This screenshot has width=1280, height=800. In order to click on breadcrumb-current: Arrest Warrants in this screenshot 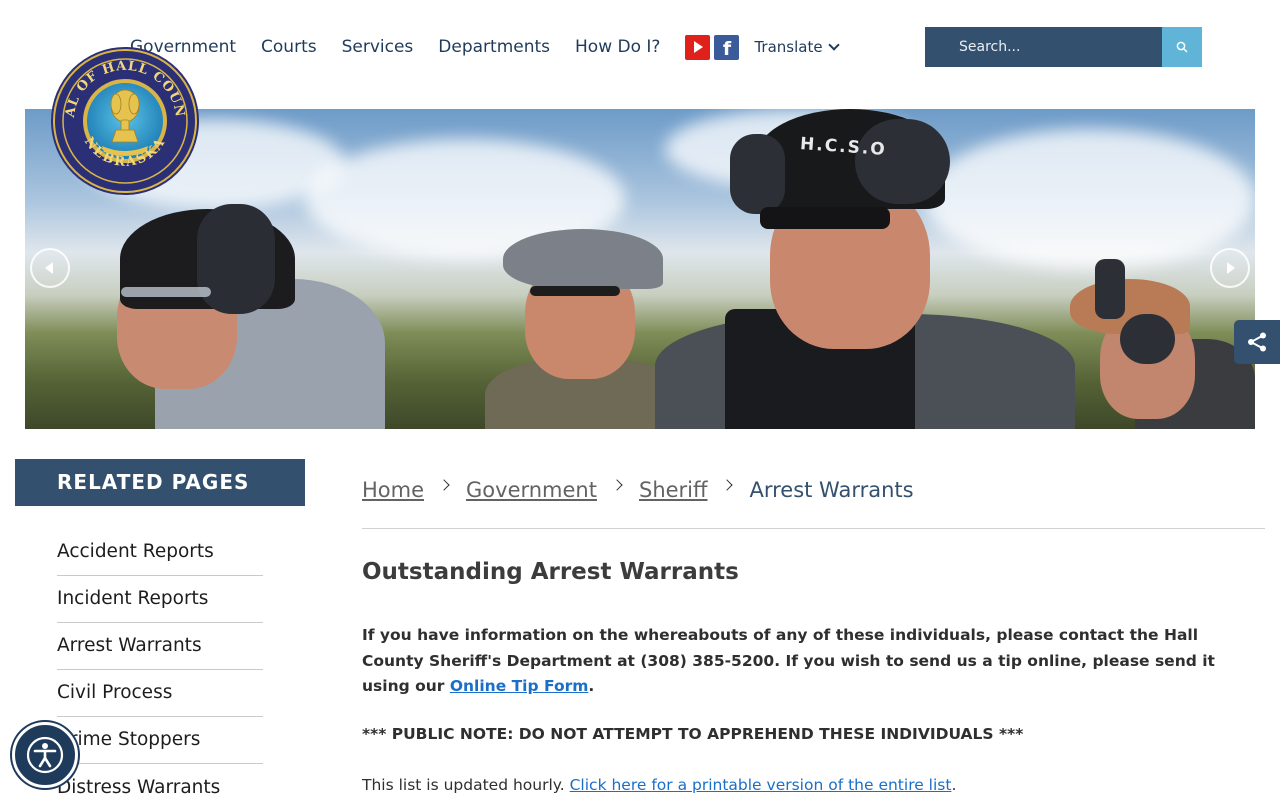, I will do `click(831, 490)`.